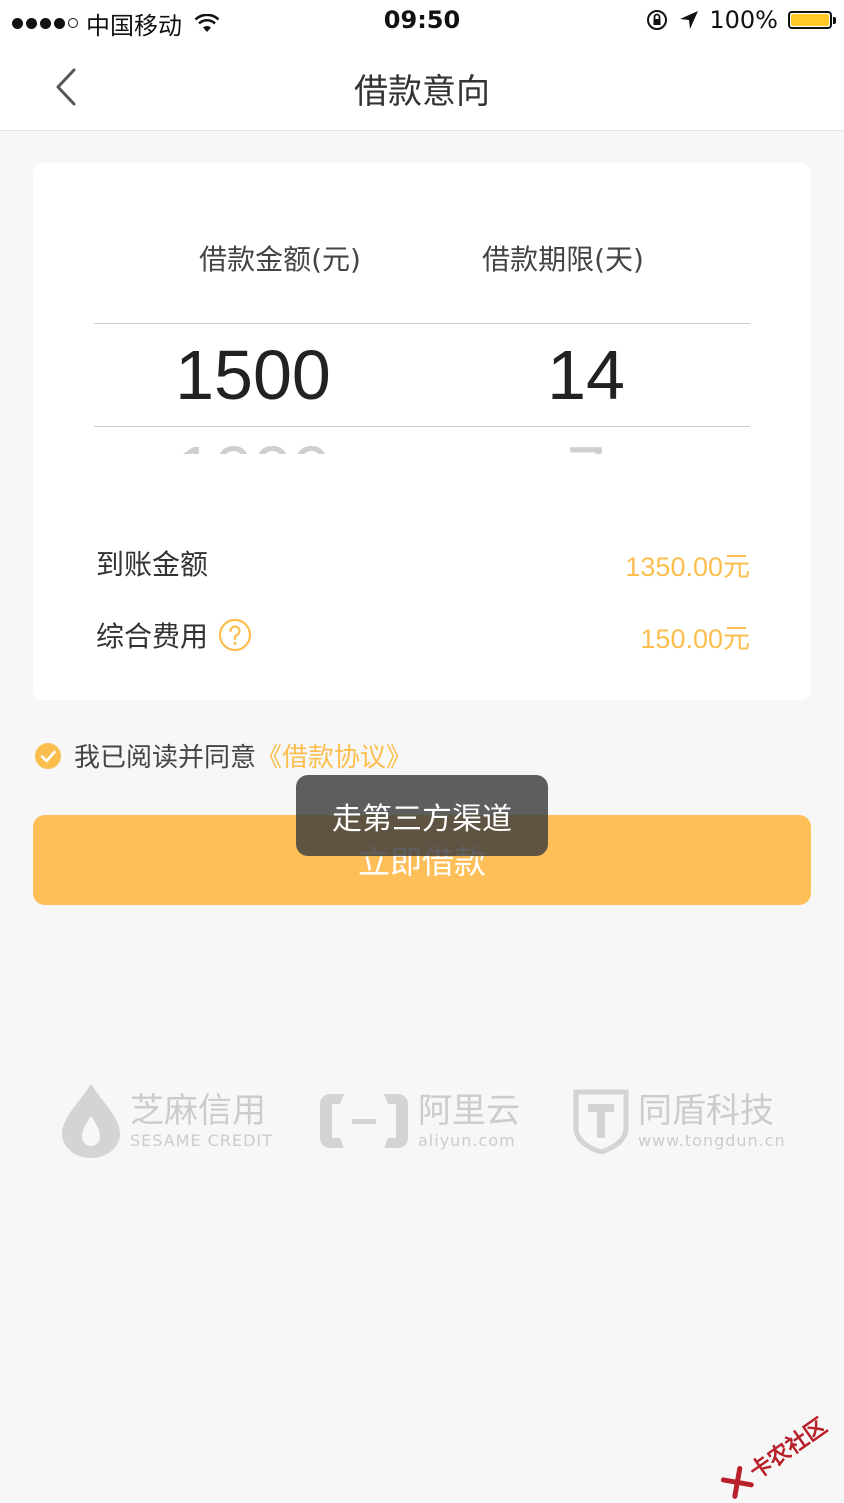 Image resolution: width=844 pixels, height=1503 pixels. Describe the element at coordinates (706, 1111) in the screenshot. I see `partner-name: 同盾科技` at that location.